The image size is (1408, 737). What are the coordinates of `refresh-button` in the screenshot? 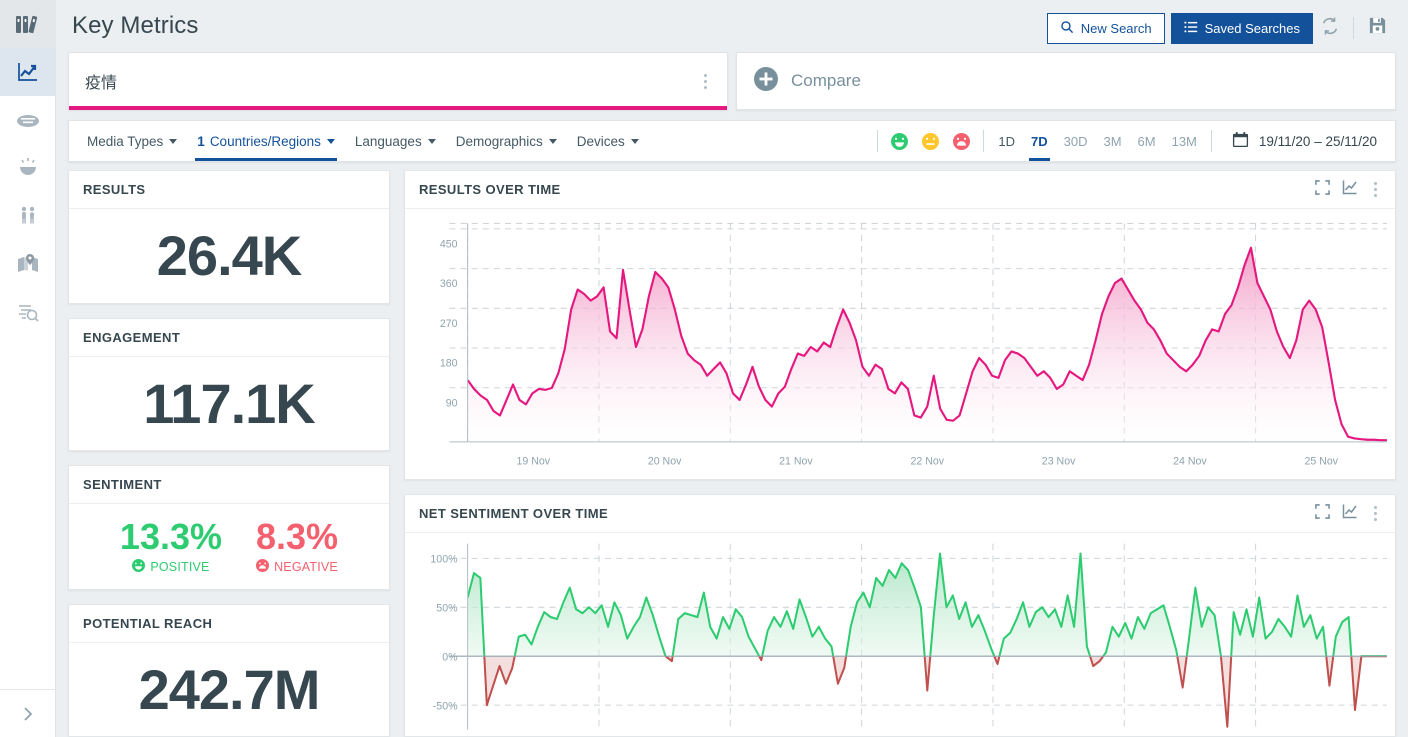 It's located at (1330, 28).